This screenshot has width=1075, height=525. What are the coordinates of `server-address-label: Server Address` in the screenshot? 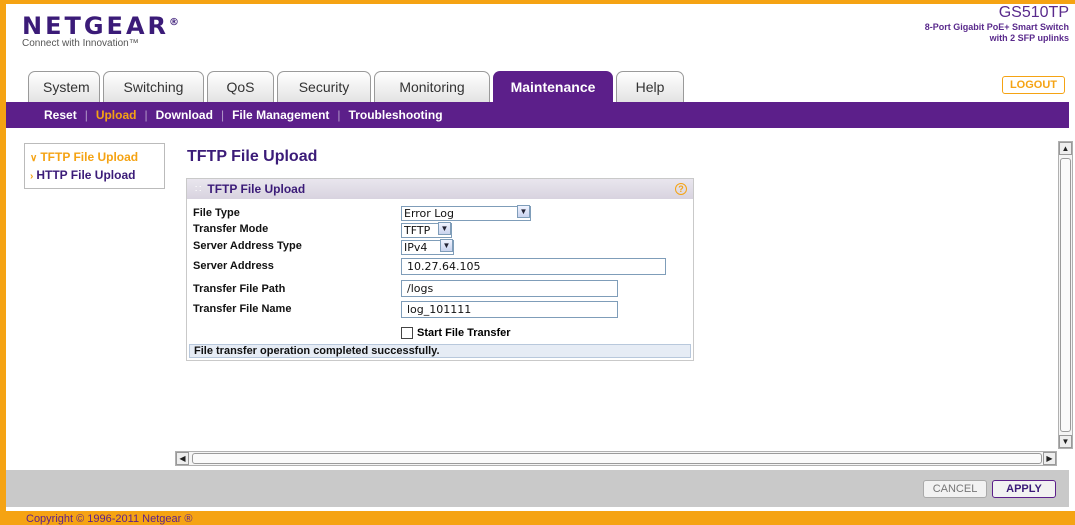 It's located at (233, 266).